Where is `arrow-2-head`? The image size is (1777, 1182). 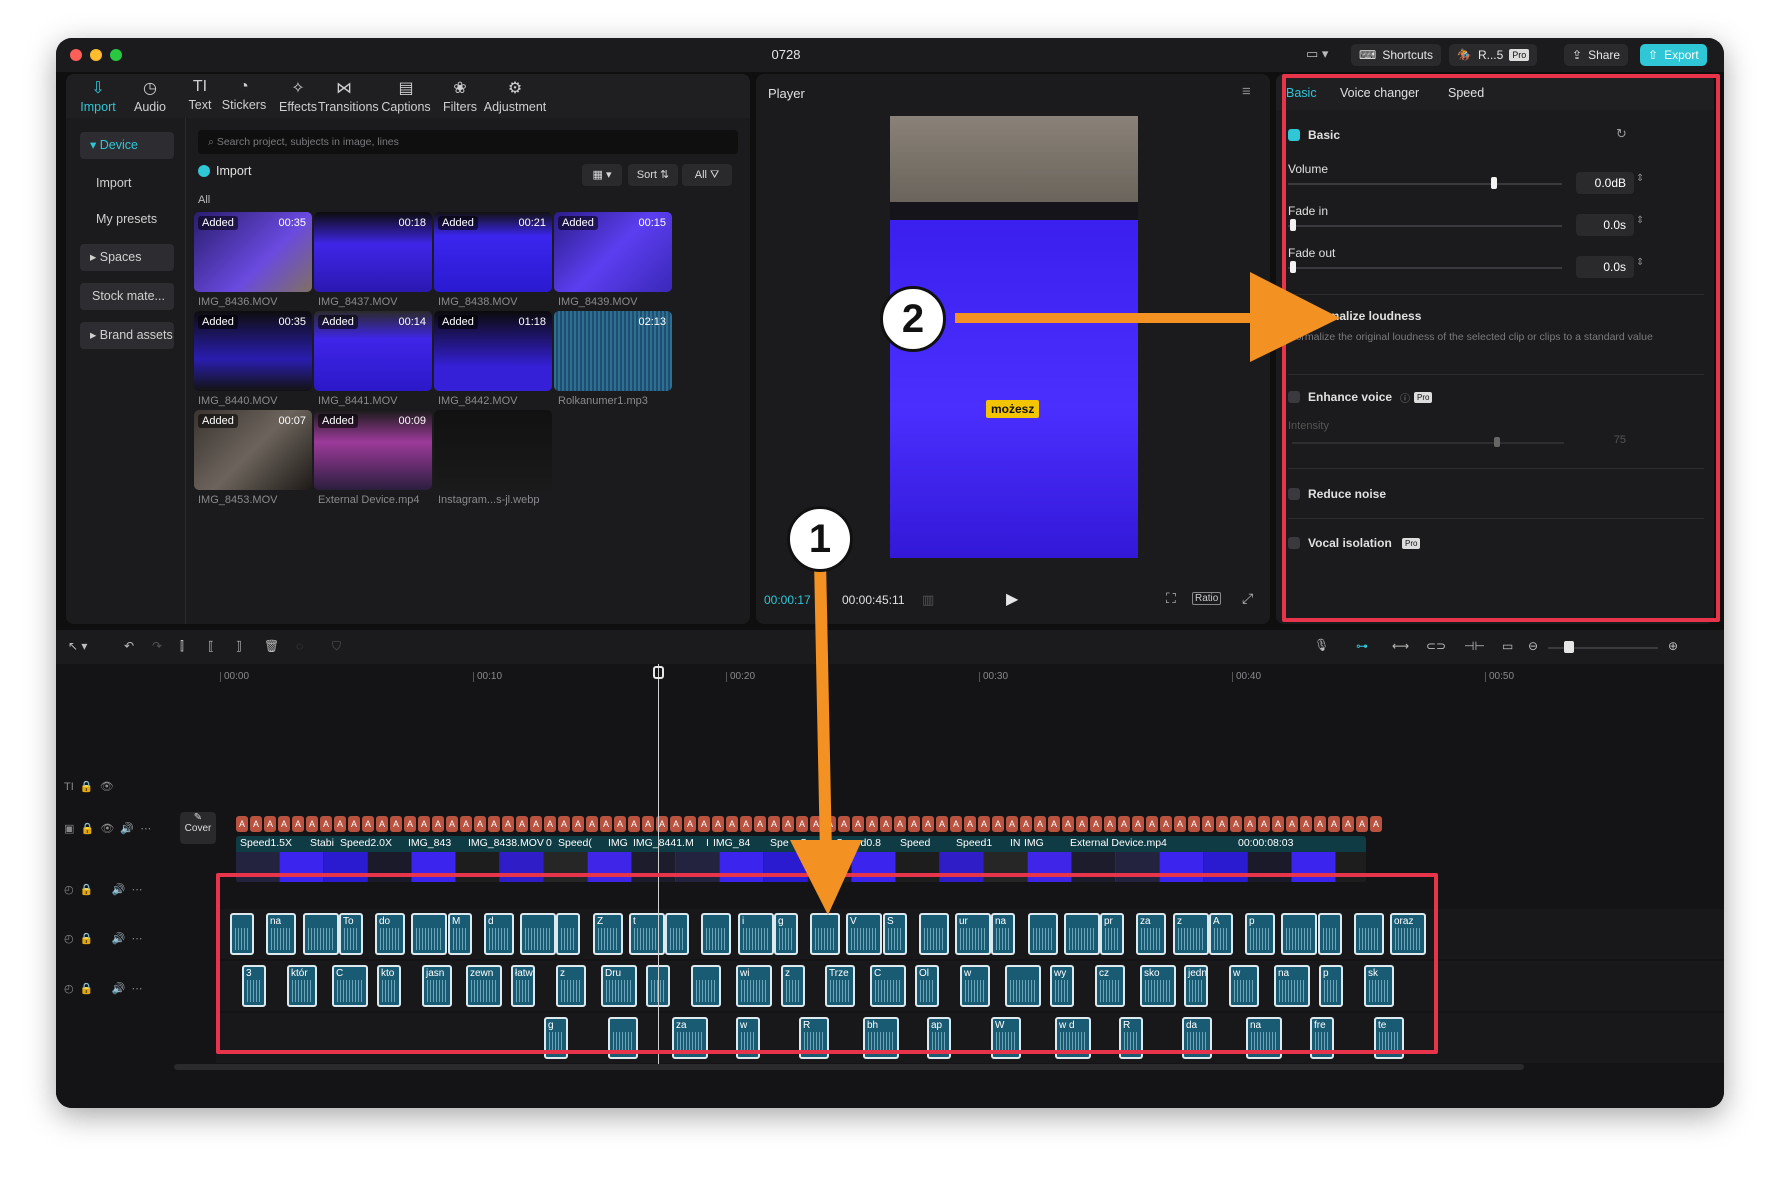
arrow-2-head is located at coordinates (1295, 317).